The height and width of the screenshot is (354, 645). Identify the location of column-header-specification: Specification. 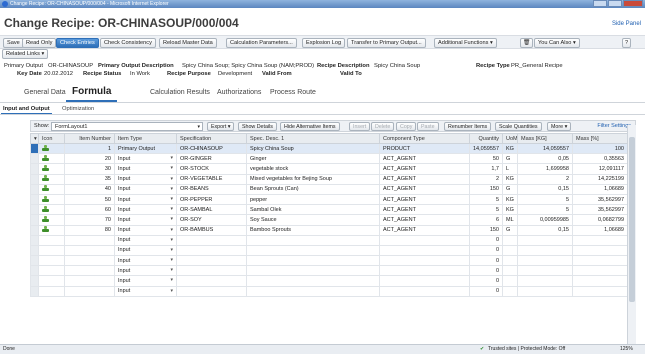
(211, 138).